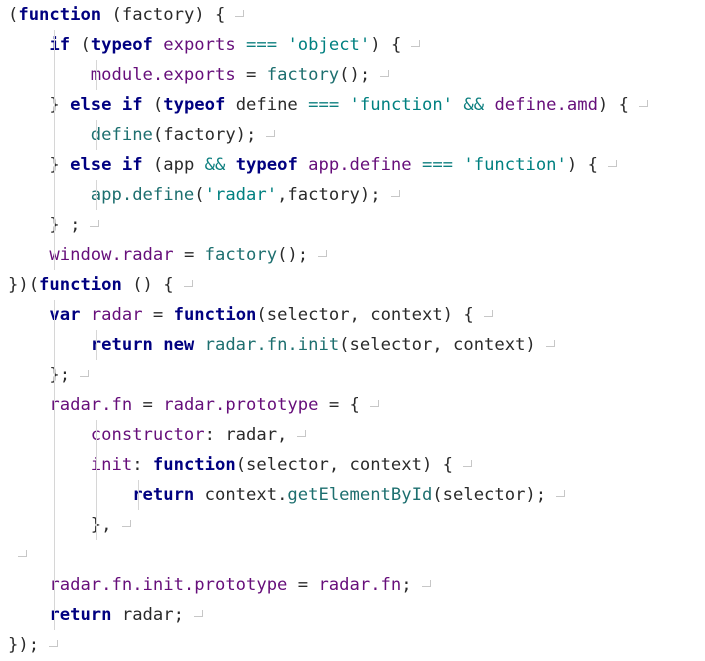  I want to click on code-token: = {, so click(339, 405).